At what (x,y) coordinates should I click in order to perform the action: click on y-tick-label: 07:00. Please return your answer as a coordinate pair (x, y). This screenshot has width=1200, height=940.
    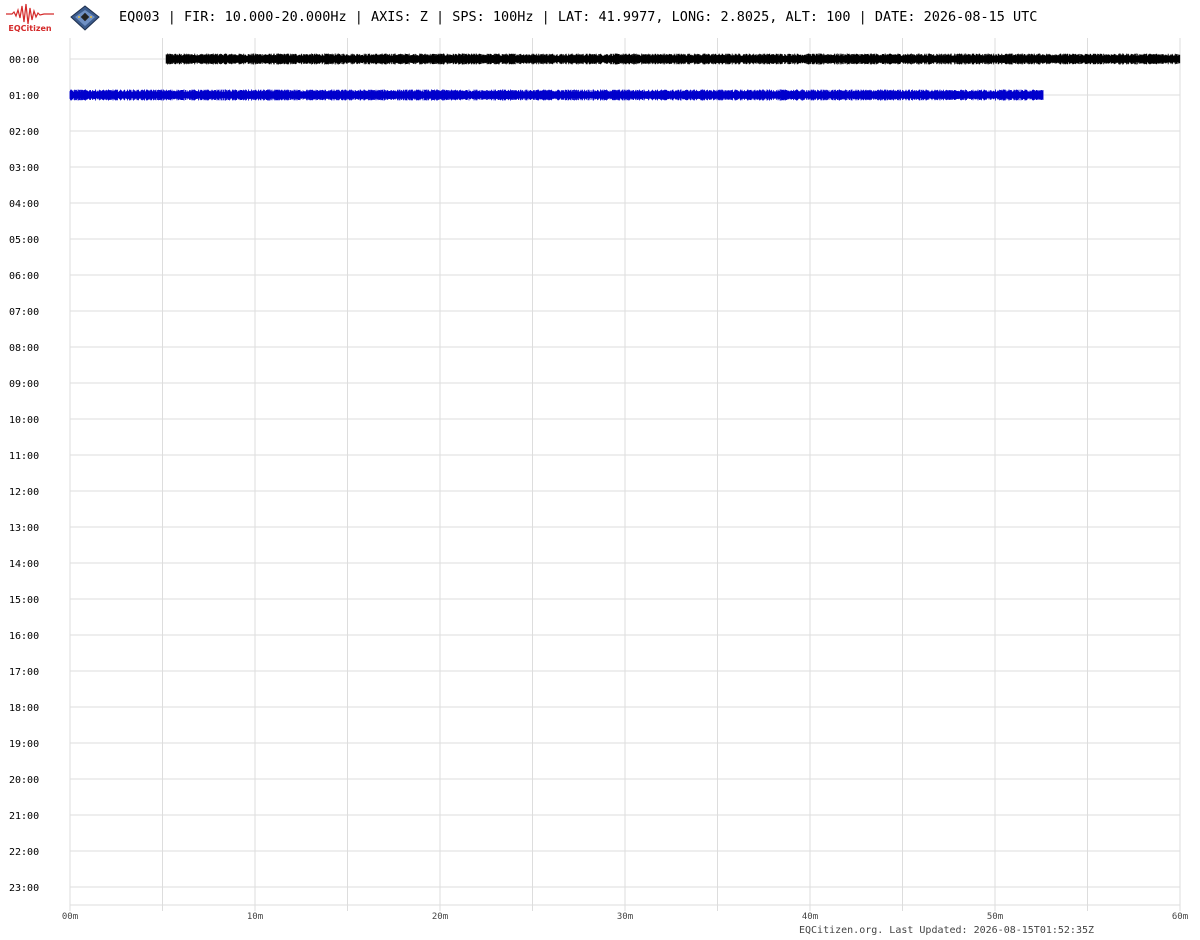
    Looking at the image, I should click on (24, 312).